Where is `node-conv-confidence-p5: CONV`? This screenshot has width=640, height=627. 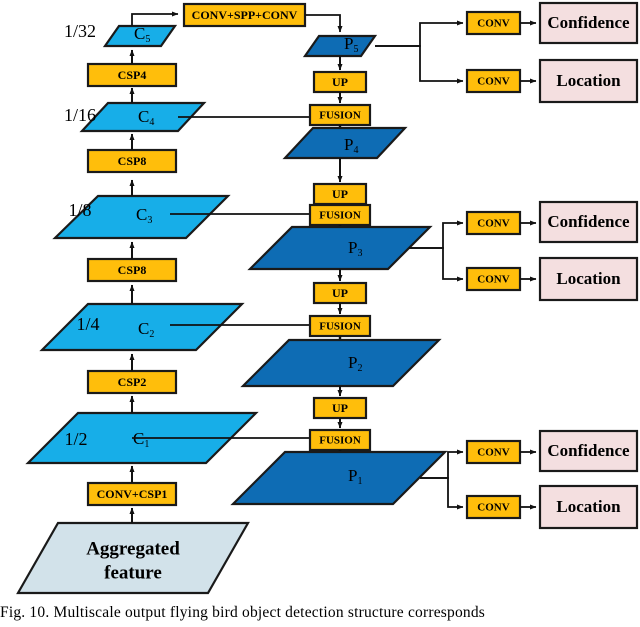
node-conv-confidence-p5: CONV is located at coordinates (493, 23).